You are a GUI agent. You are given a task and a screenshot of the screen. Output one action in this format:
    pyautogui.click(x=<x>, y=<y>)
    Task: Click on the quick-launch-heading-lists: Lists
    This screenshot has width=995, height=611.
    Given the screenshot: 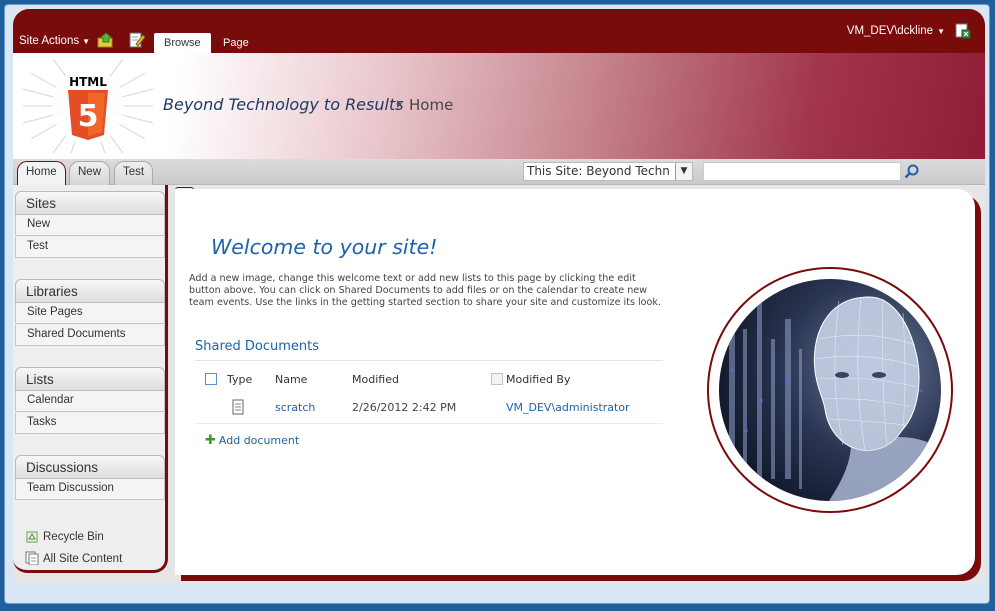 What is the action you would take?
    pyautogui.click(x=90, y=379)
    